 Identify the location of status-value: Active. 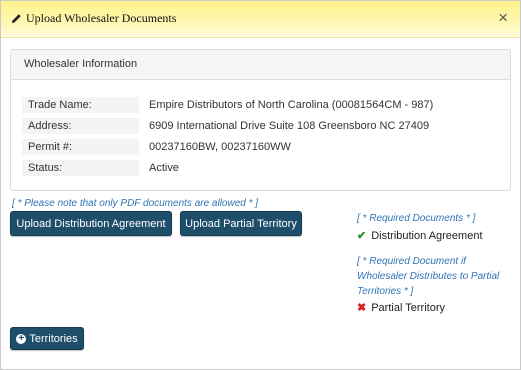
(164, 168).